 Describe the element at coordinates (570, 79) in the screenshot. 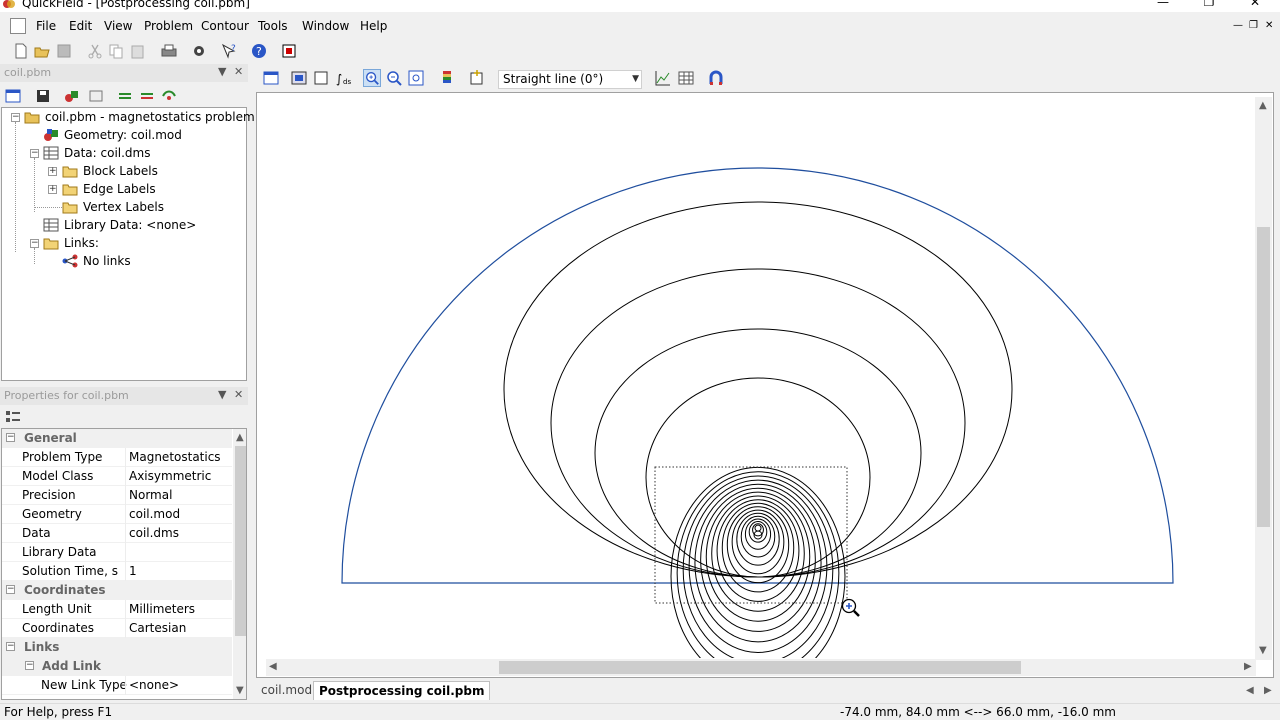

I see `contour-mode-select: Straight line (0°) ▼` at that location.